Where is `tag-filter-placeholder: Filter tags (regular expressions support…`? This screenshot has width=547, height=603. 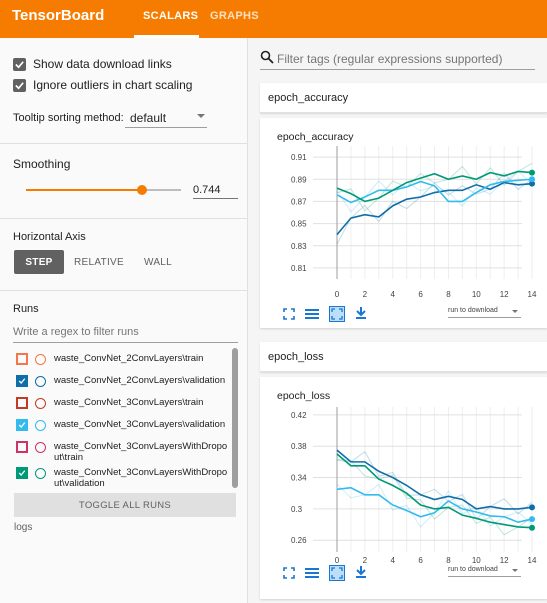 tag-filter-placeholder: Filter tags (regular expressions support… is located at coordinates (390, 58).